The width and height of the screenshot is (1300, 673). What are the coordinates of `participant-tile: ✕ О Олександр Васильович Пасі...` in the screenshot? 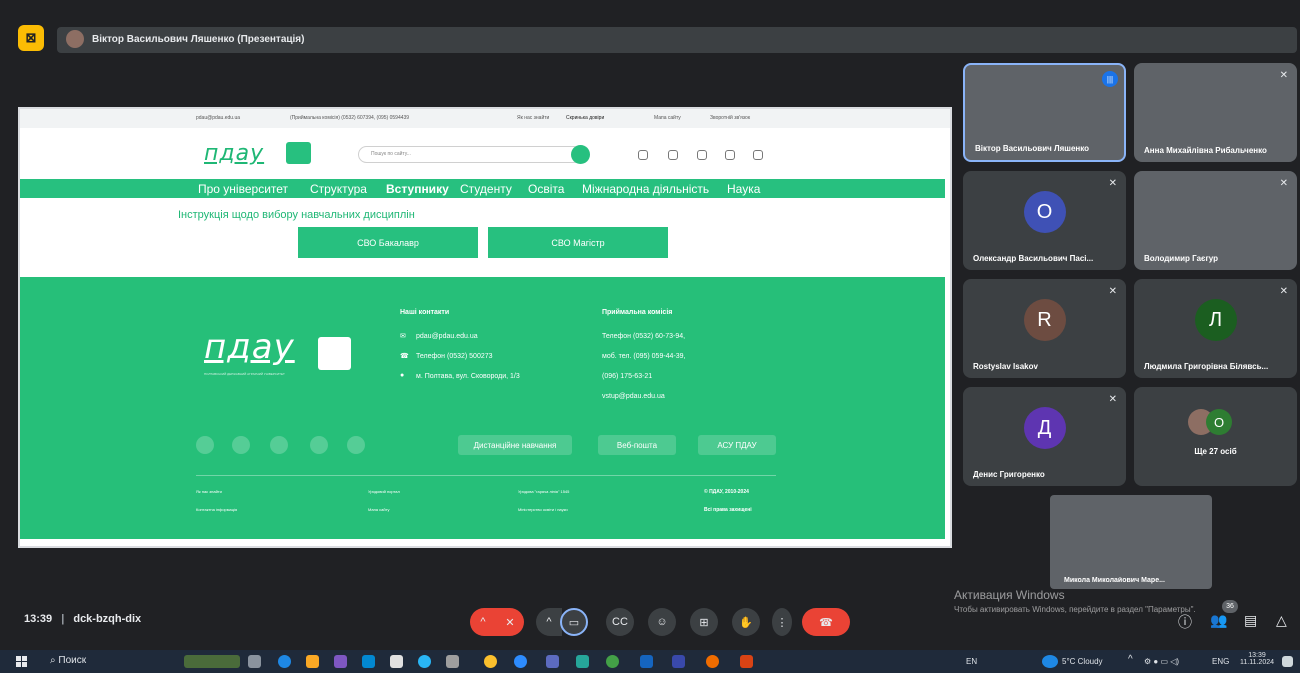 It's located at (1044, 220).